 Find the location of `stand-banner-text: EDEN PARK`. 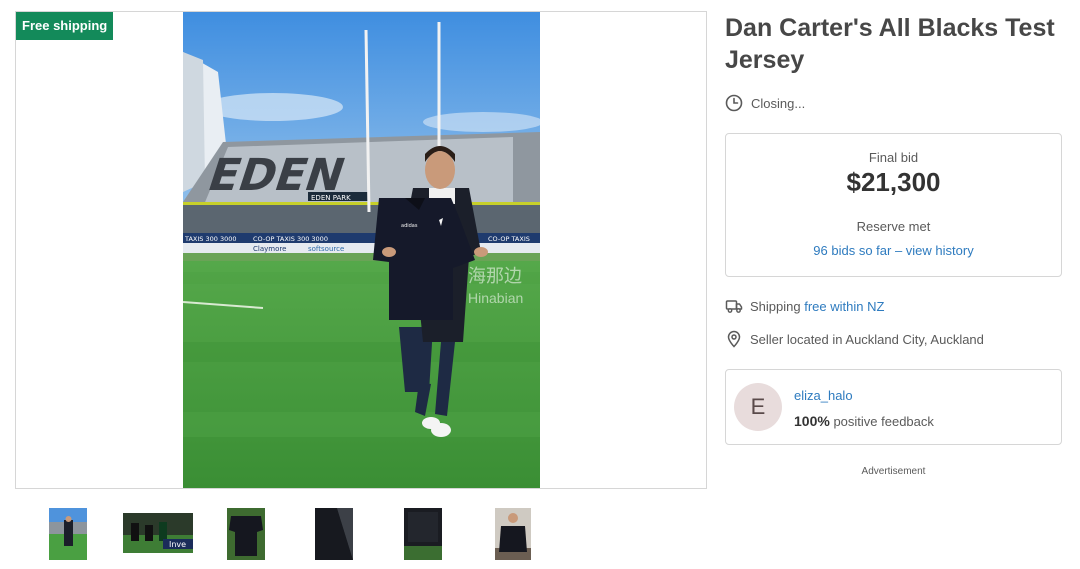

stand-banner-text: EDEN PARK is located at coordinates (331, 198).